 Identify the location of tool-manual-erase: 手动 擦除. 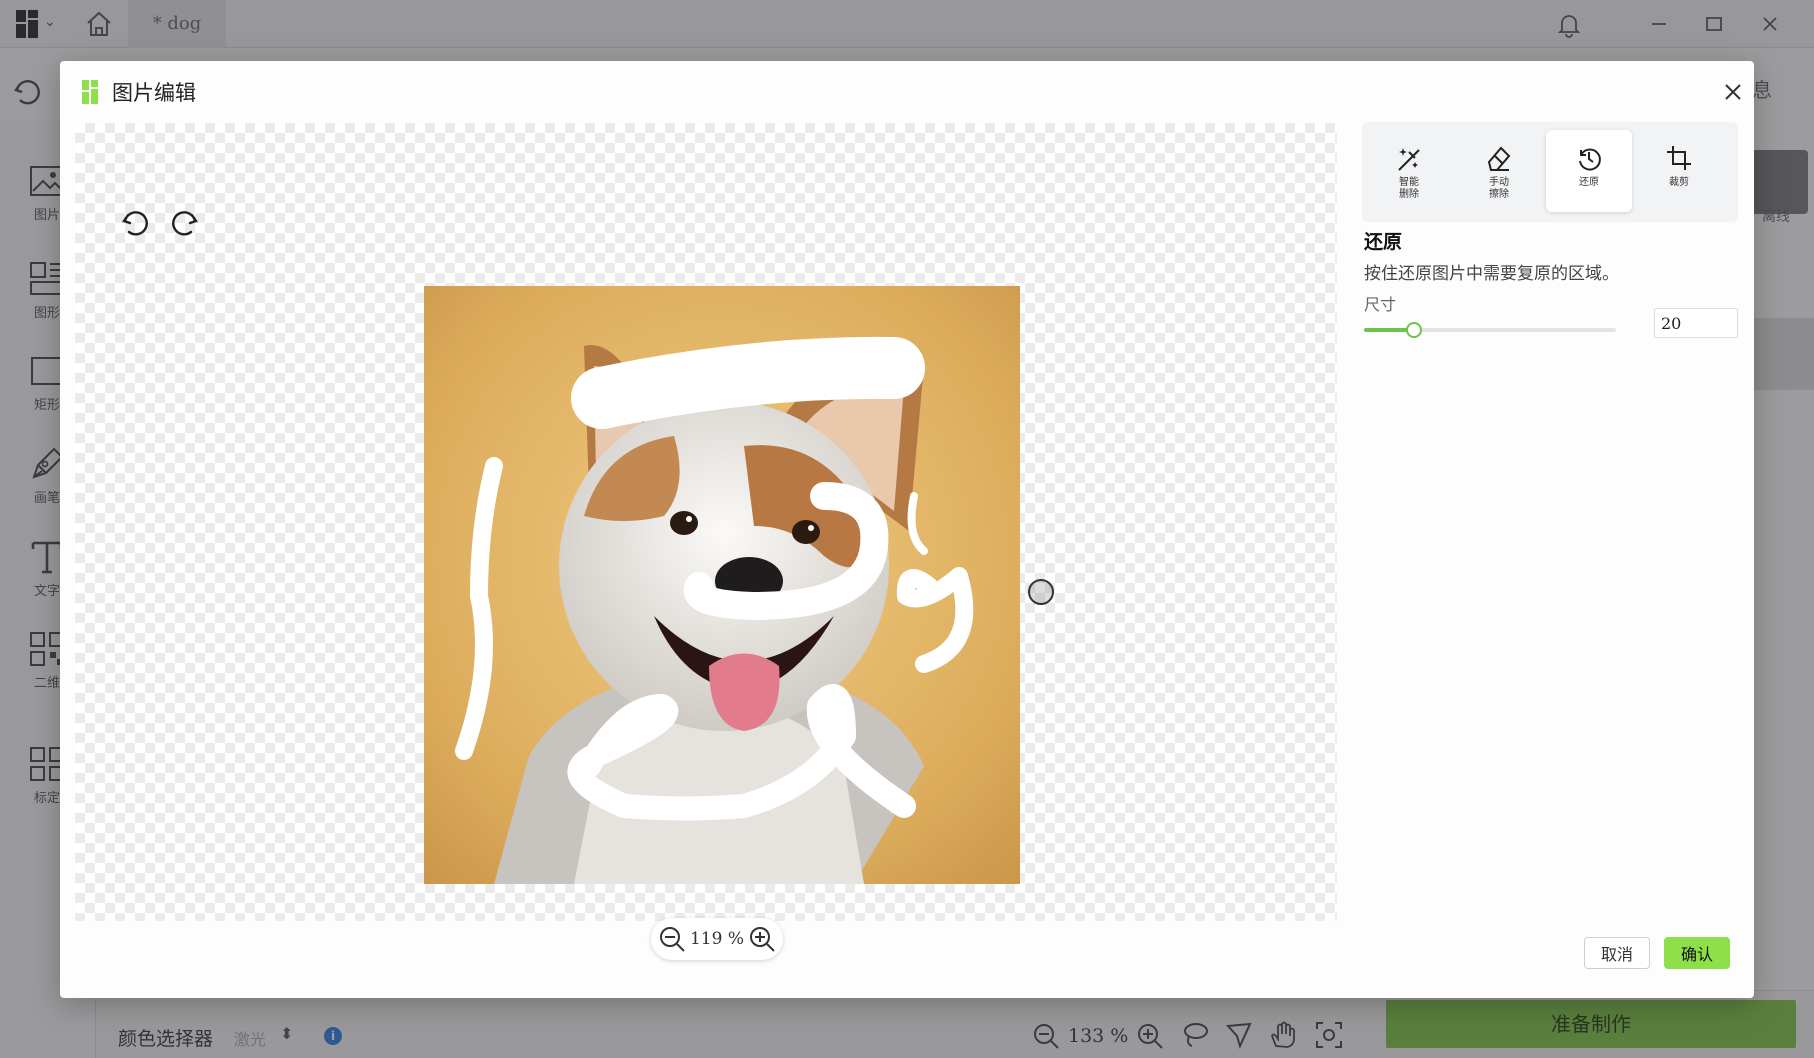
(1499, 171).